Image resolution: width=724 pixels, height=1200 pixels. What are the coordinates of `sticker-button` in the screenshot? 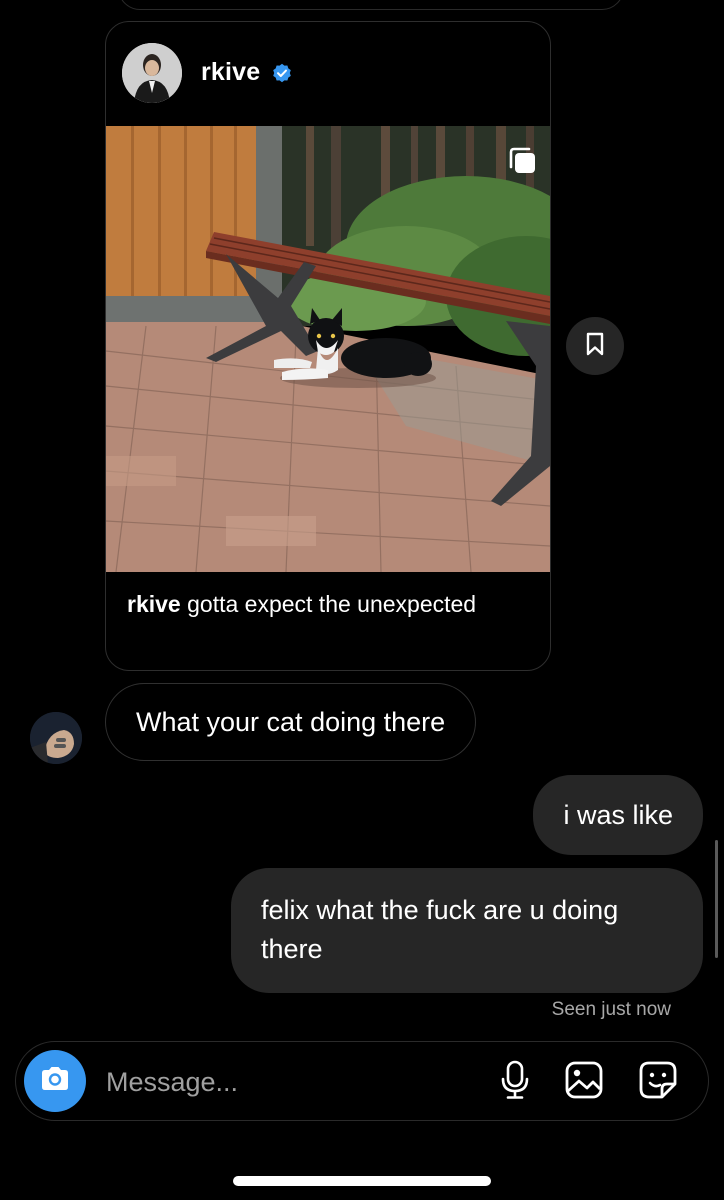 It's located at (658, 1082).